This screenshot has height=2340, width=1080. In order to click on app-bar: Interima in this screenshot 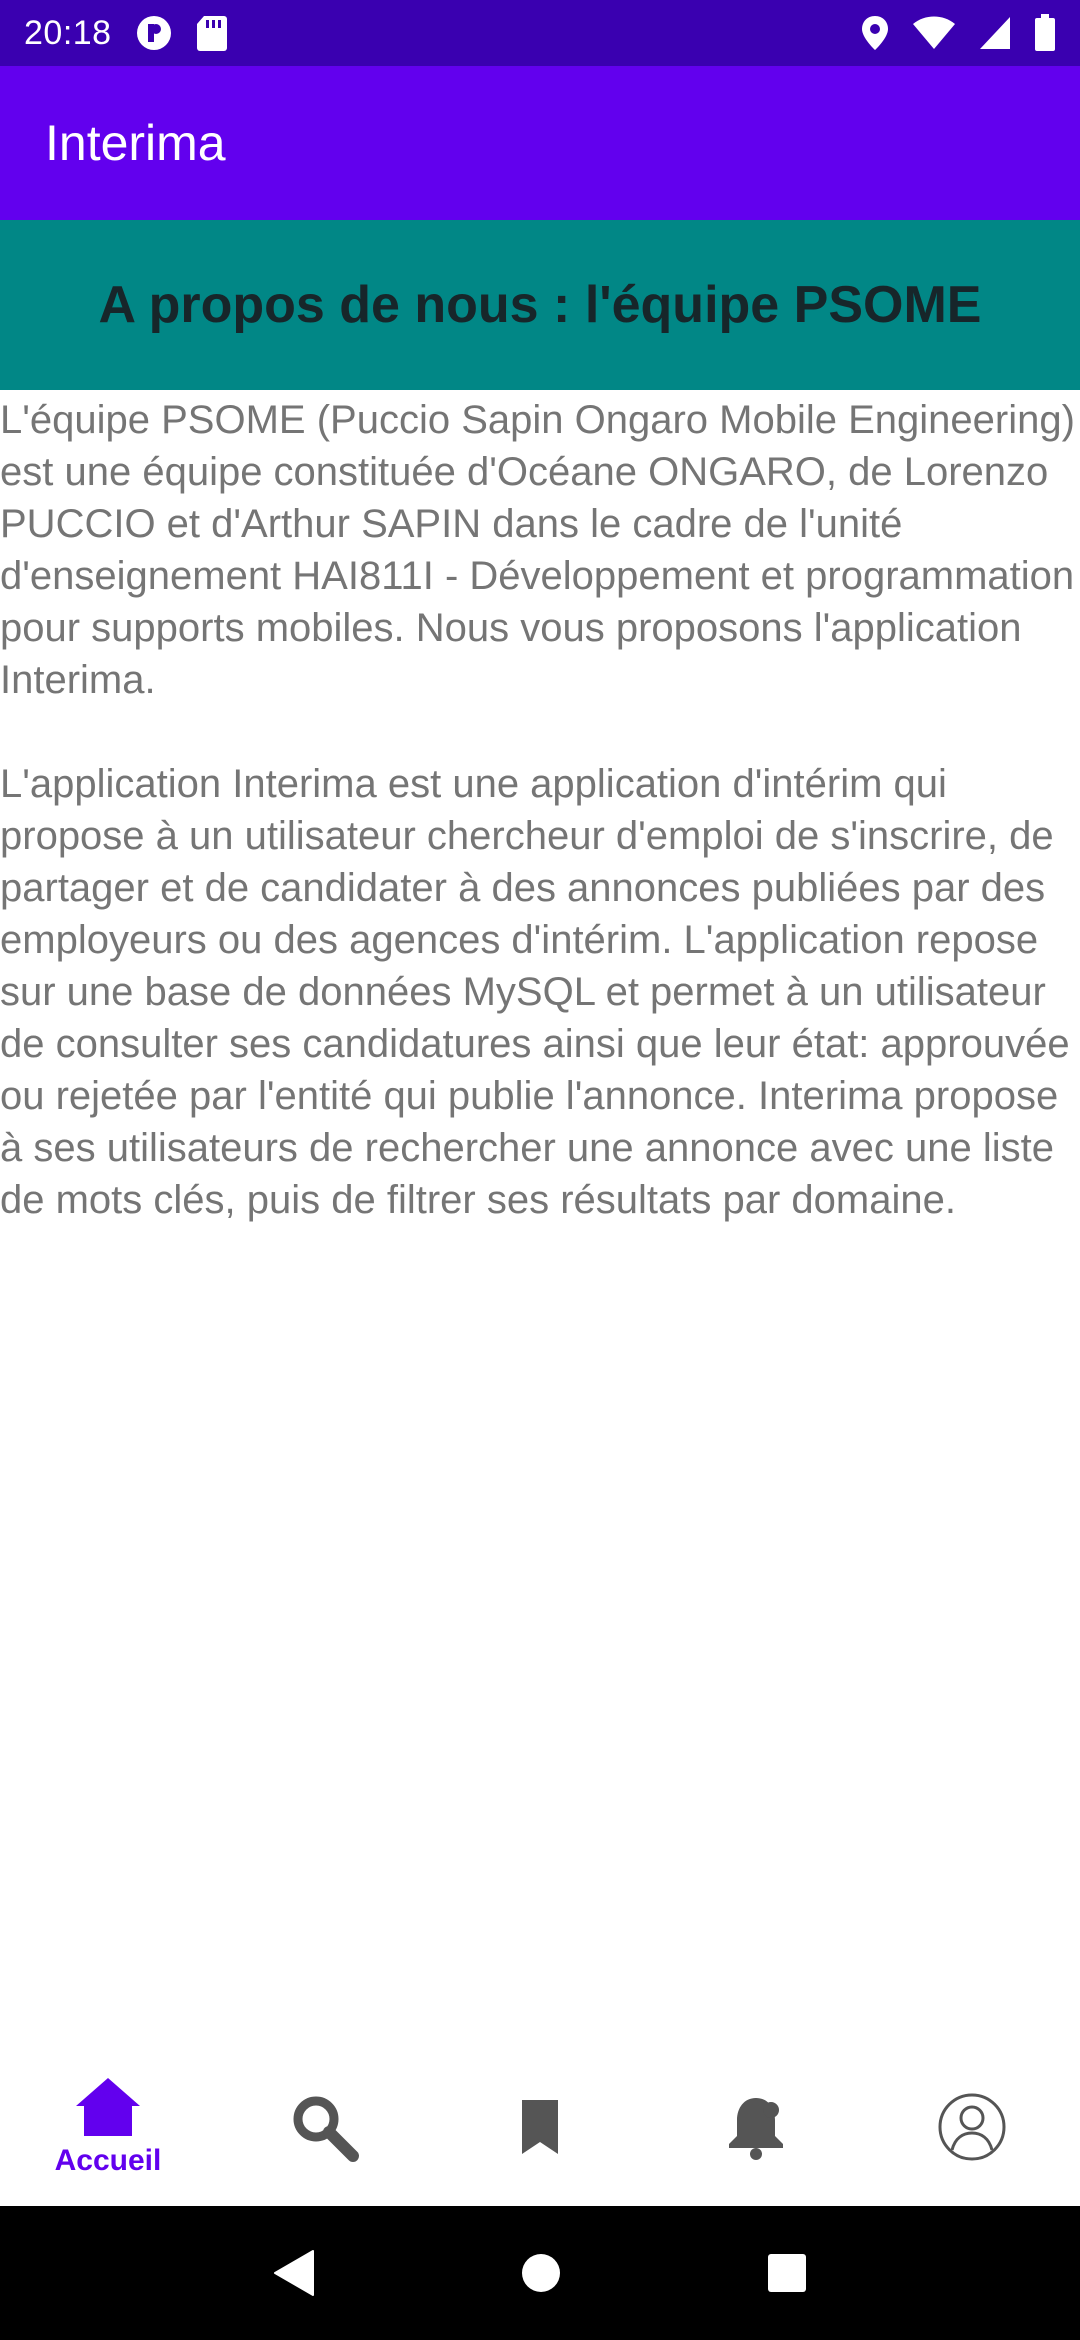, I will do `click(540, 143)`.